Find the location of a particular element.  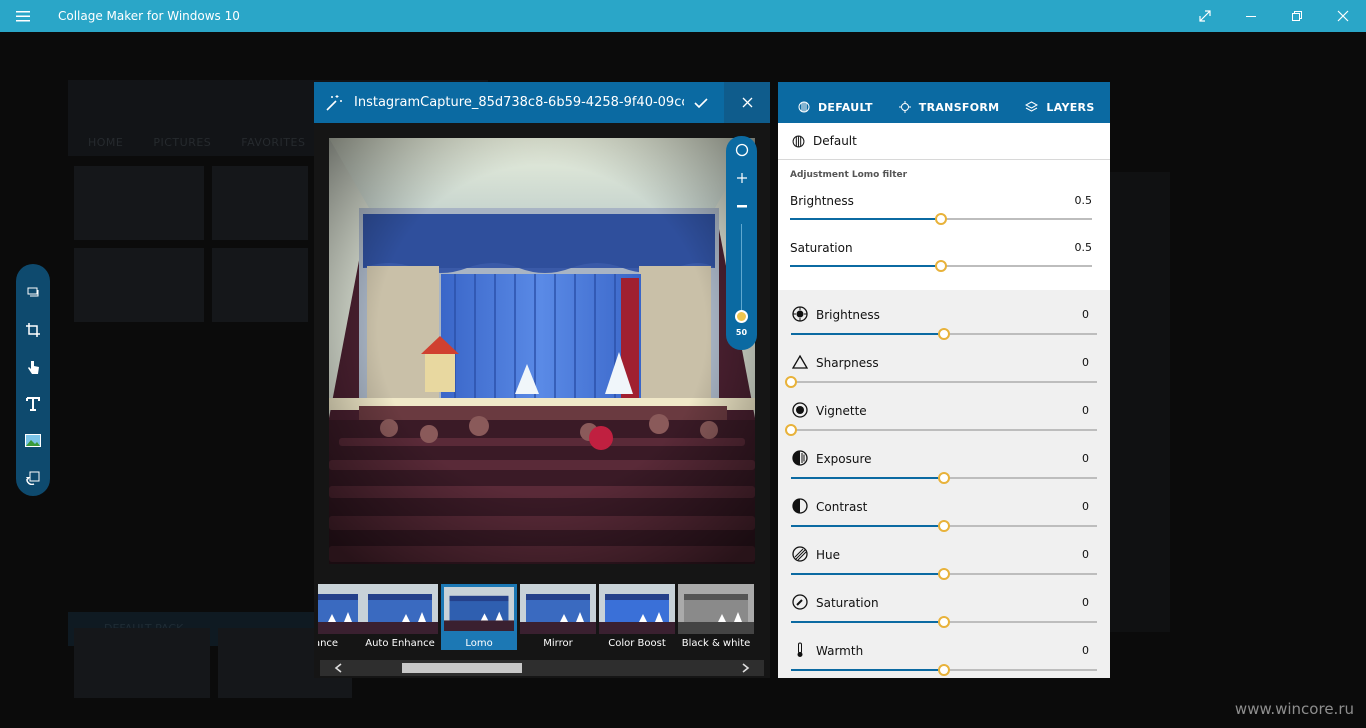

filter-thumbnail: Color Boost is located at coordinates (637, 617).